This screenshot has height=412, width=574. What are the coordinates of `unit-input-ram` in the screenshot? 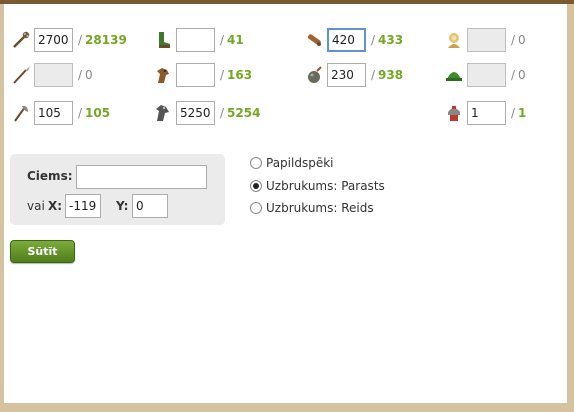 It's located at (346, 40).